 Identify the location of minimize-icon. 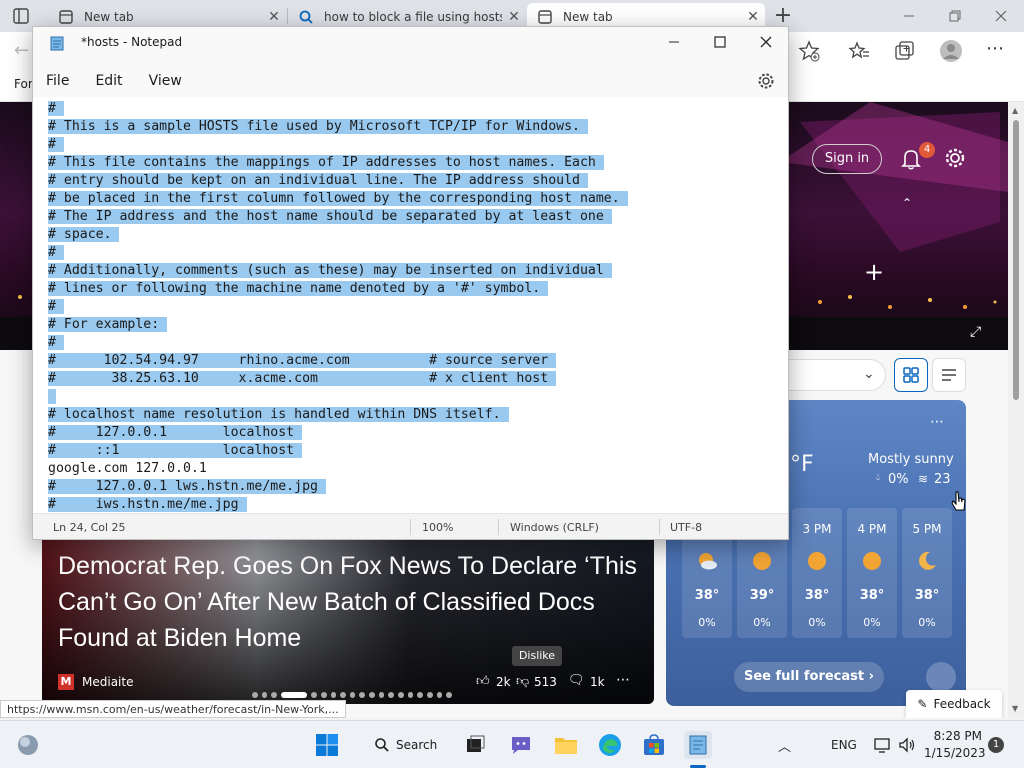
(909, 16).